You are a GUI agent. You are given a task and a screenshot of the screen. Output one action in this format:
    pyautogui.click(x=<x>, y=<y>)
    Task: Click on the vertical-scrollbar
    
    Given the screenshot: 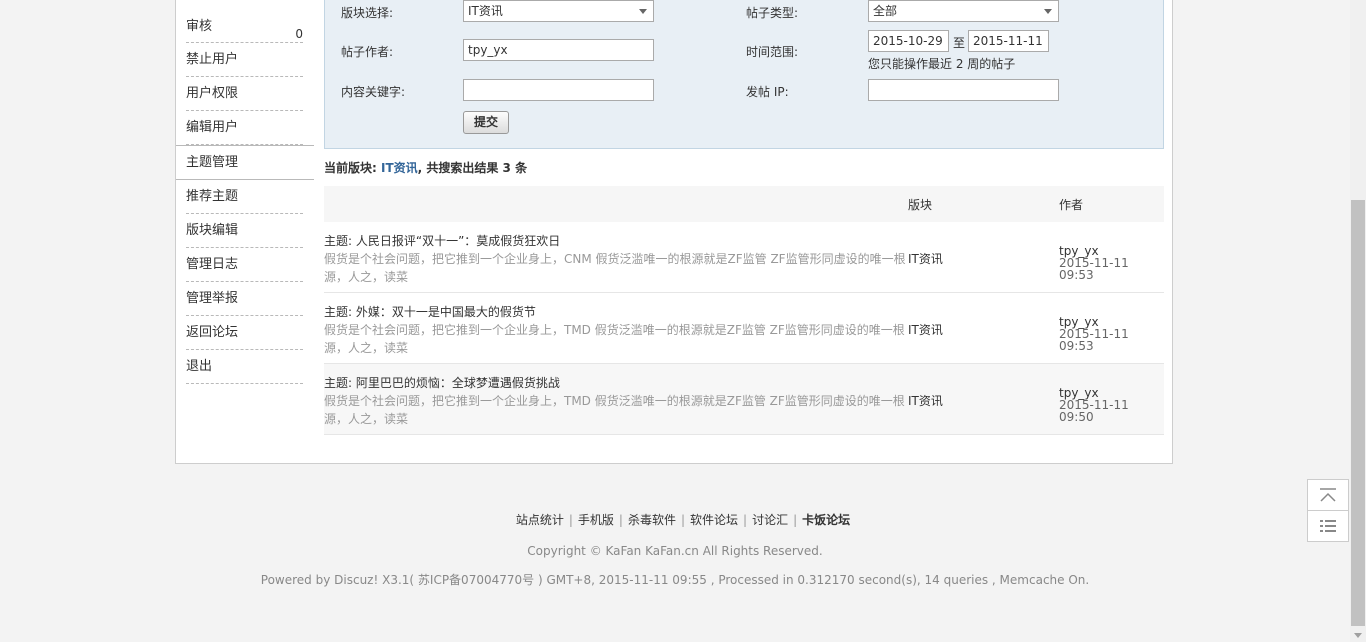 What is the action you would take?
    pyautogui.click(x=1358, y=321)
    